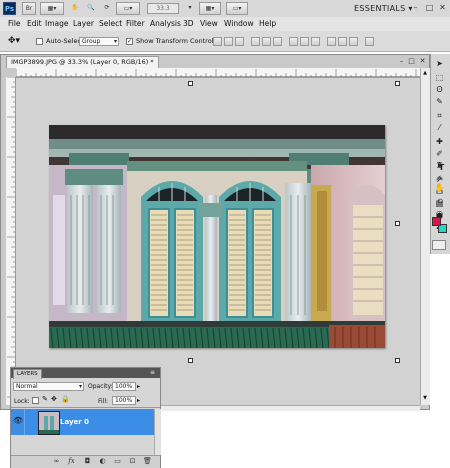  Describe the element at coordinates (138, 386) in the screenshot. I see `opacity-slider-arrow-icon: ▸` at that location.